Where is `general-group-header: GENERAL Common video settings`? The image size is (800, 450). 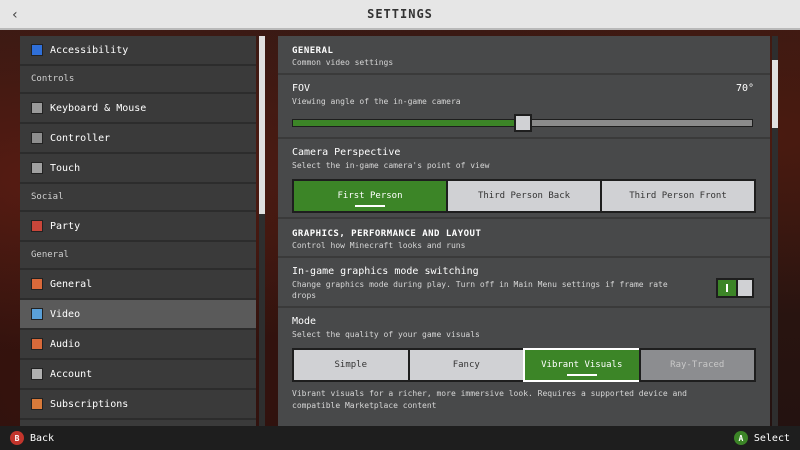
general-group-header: GENERAL Common video settings is located at coordinates (524, 54).